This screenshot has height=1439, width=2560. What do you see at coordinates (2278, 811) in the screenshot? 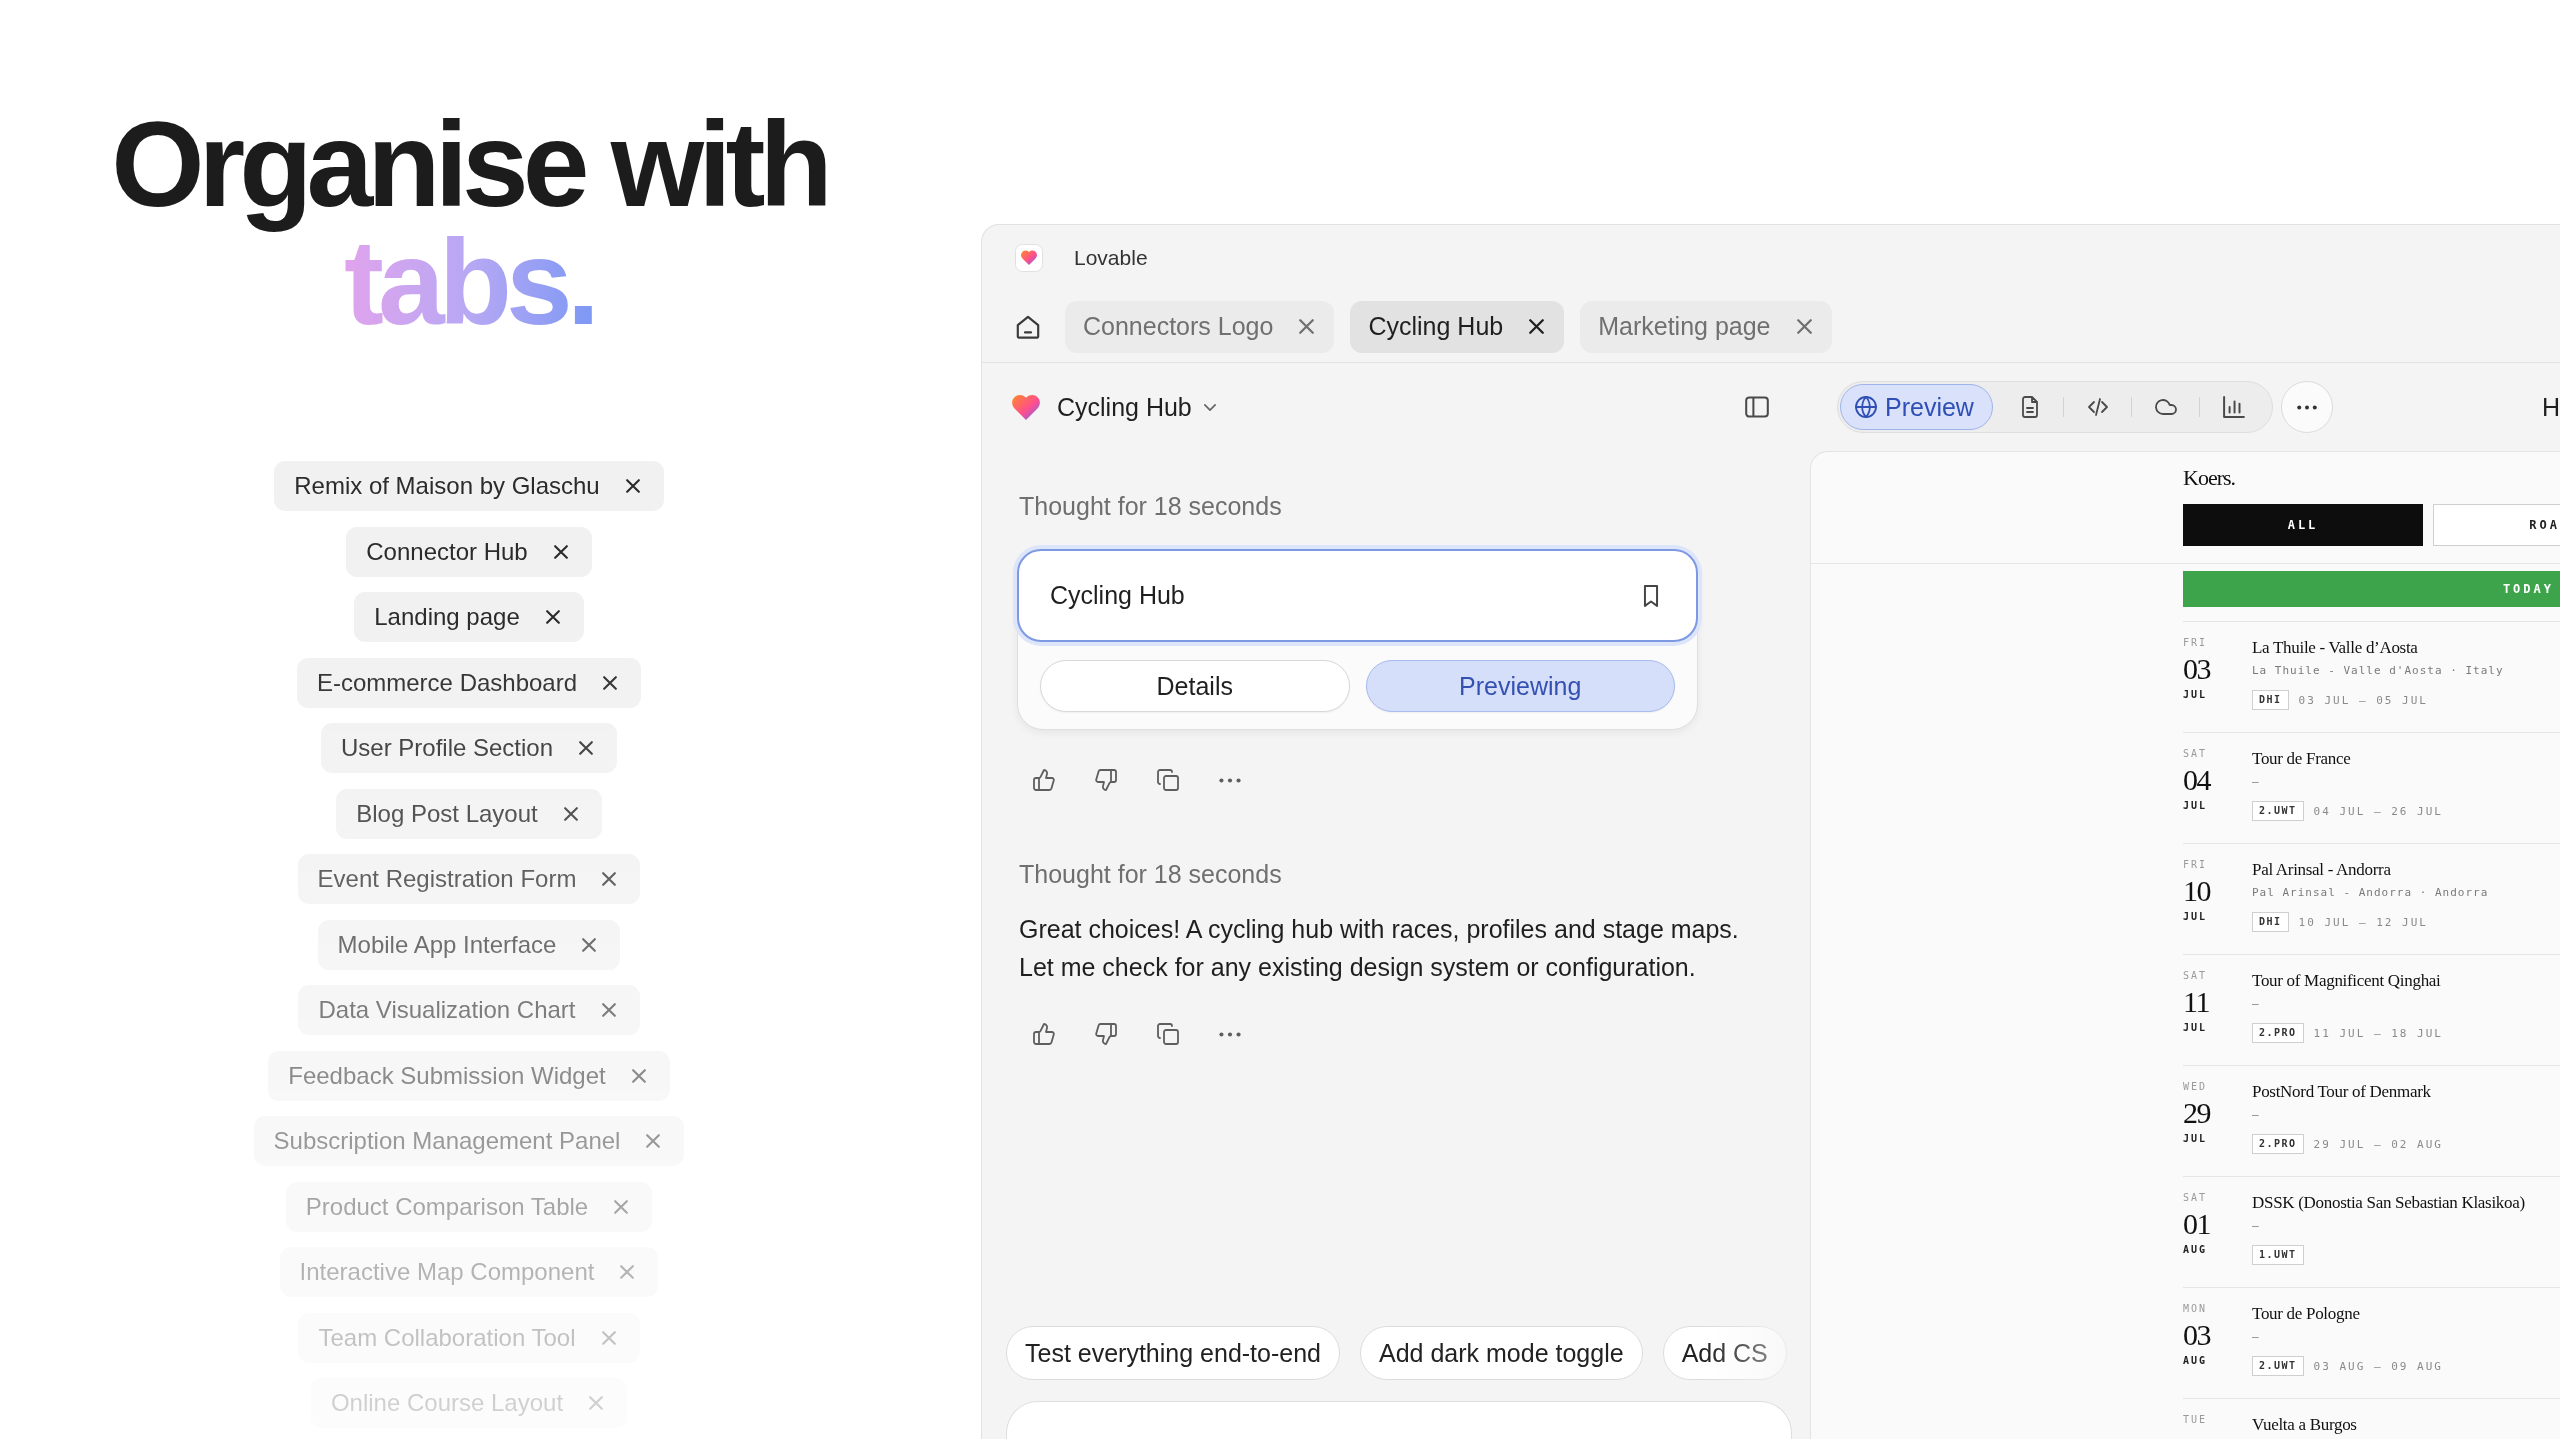
I see `event-category-tag: 2.UWT` at bounding box center [2278, 811].